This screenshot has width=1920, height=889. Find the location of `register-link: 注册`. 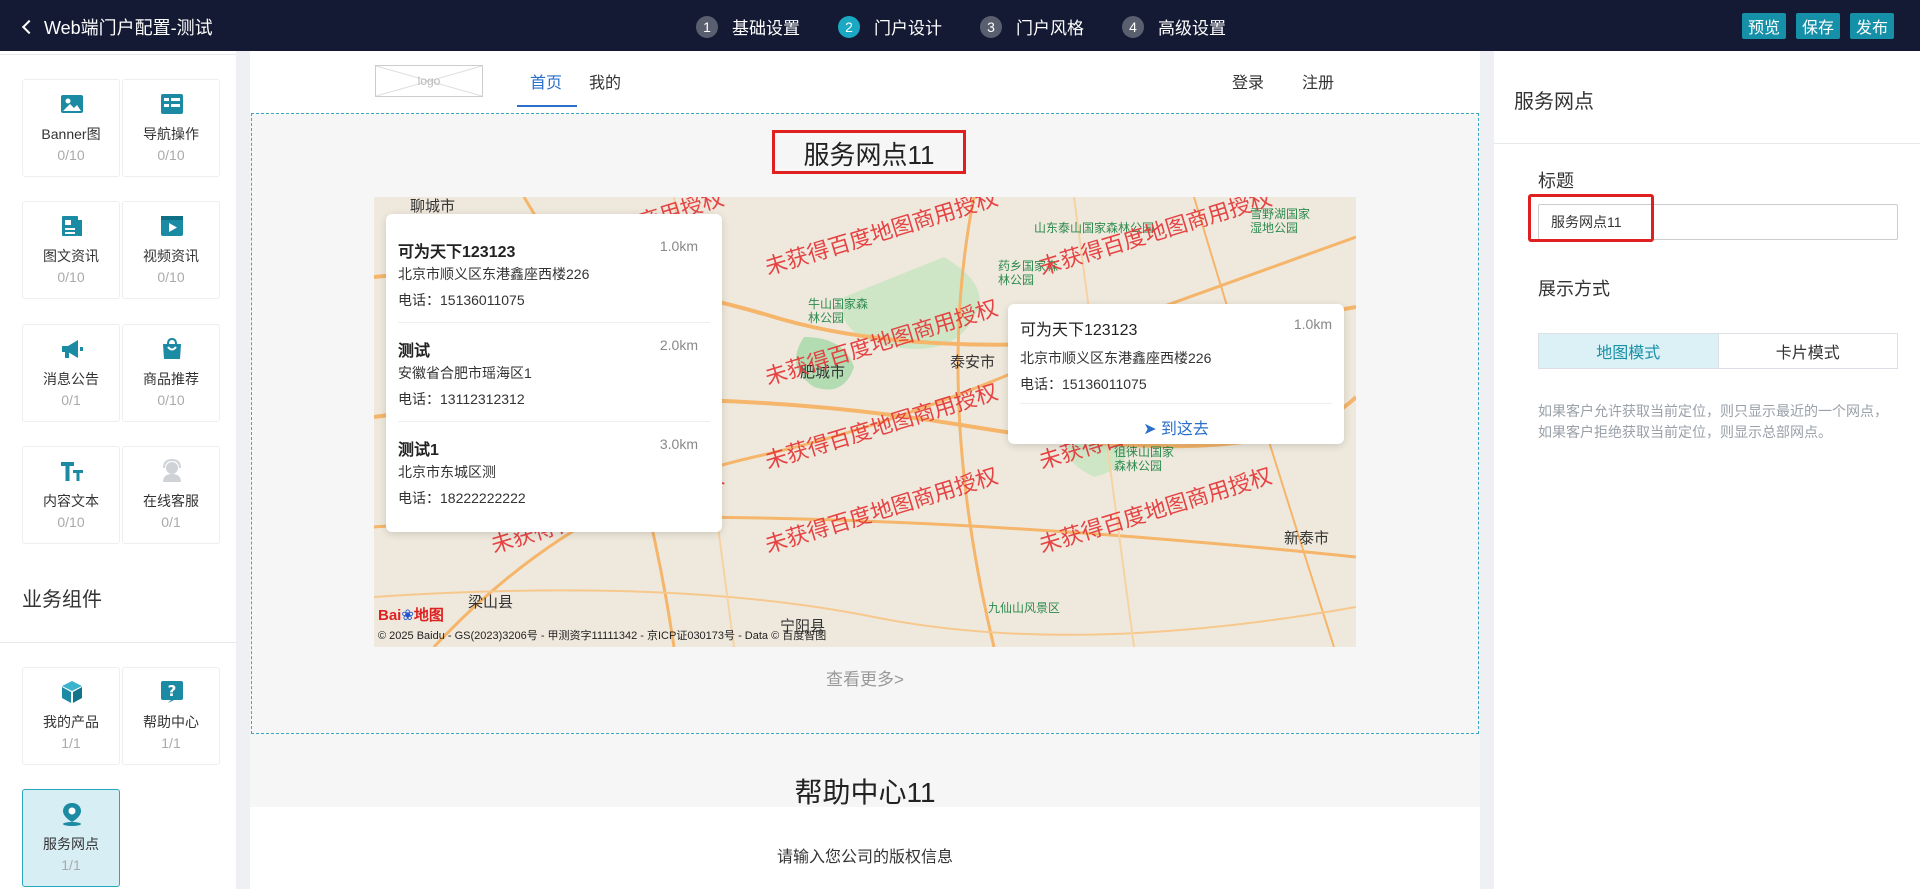

register-link: 注册 is located at coordinates (1318, 81).